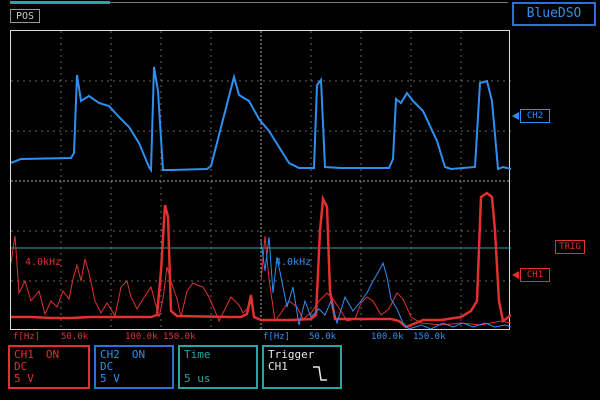 Image resolution: width=600 pixels, height=400 pixels. I want to click on freq-tick-100k-left: 100.0k, so click(141, 337).